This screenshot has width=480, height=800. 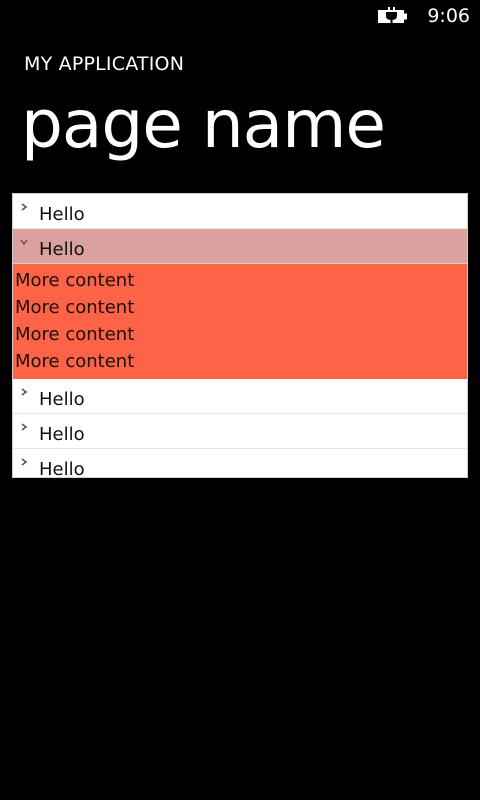 What do you see at coordinates (240, 16) in the screenshot?
I see `status-bar: 9:06` at bounding box center [240, 16].